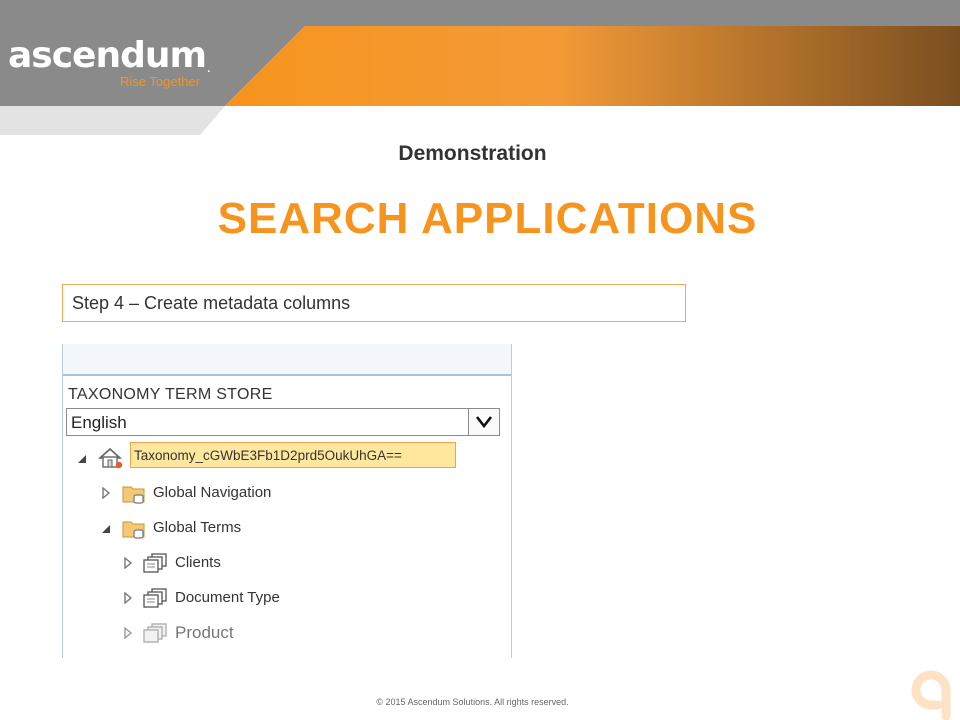  I want to click on tree-node-term-set: Clients, so click(303, 563).